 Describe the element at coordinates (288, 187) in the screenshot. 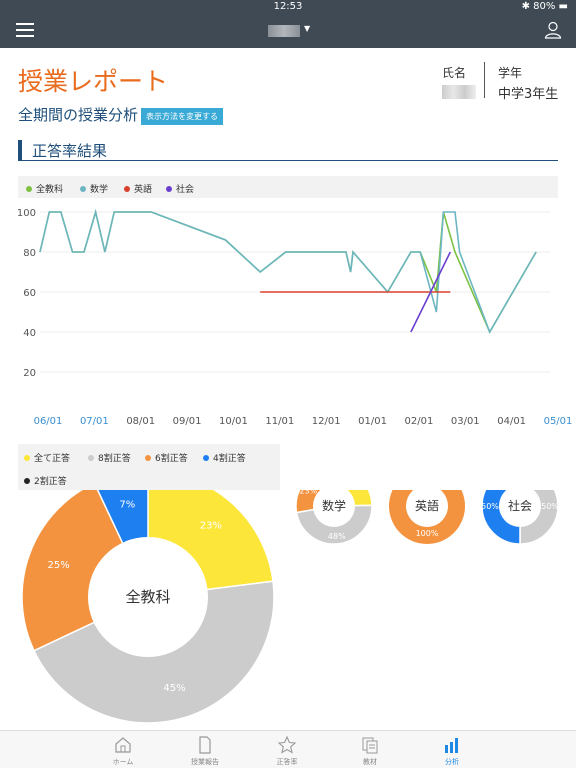

I see `line-chart-legend: 全教科 数学 英語 社会` at that location.